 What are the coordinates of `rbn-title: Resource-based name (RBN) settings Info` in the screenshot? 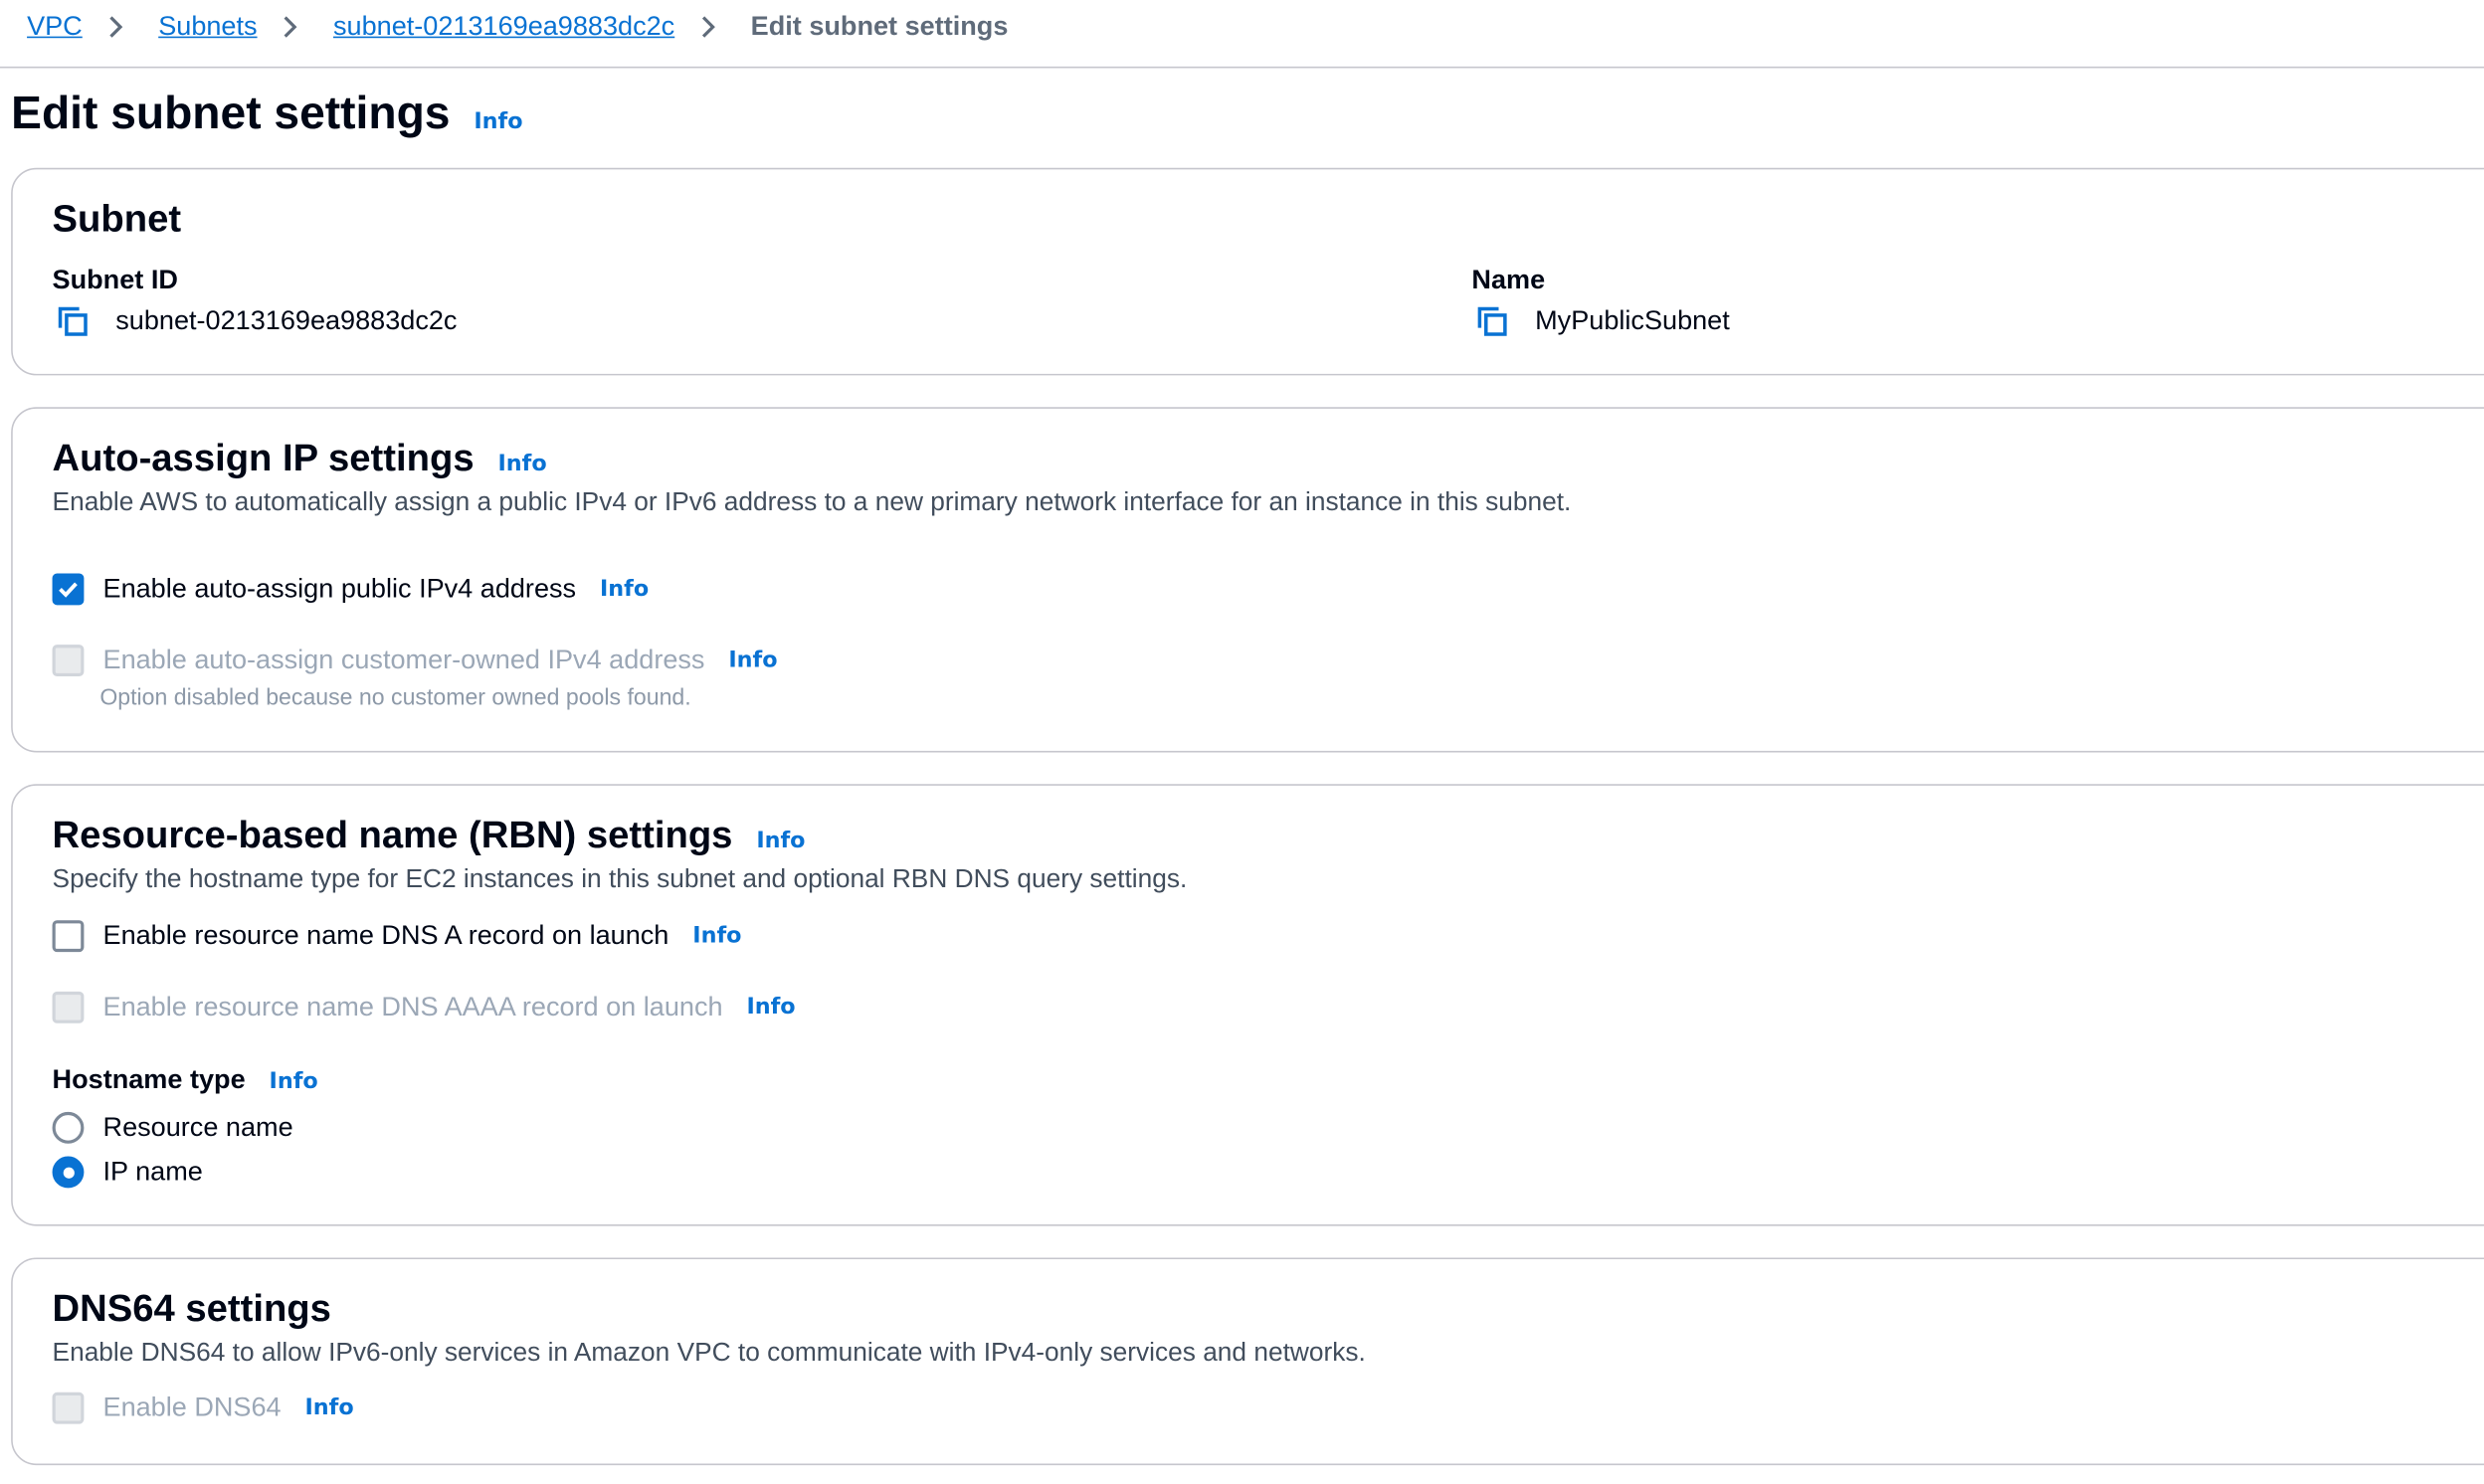 It's located at (620, 837).